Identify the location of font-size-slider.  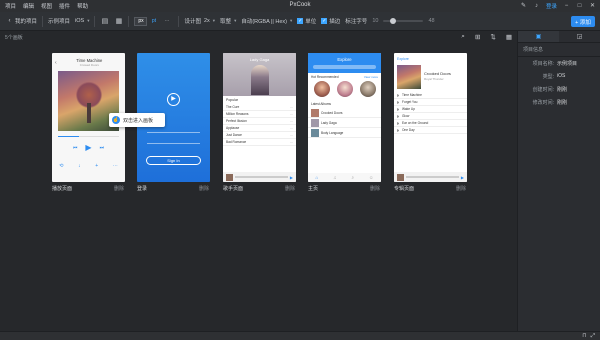
(403, 21).